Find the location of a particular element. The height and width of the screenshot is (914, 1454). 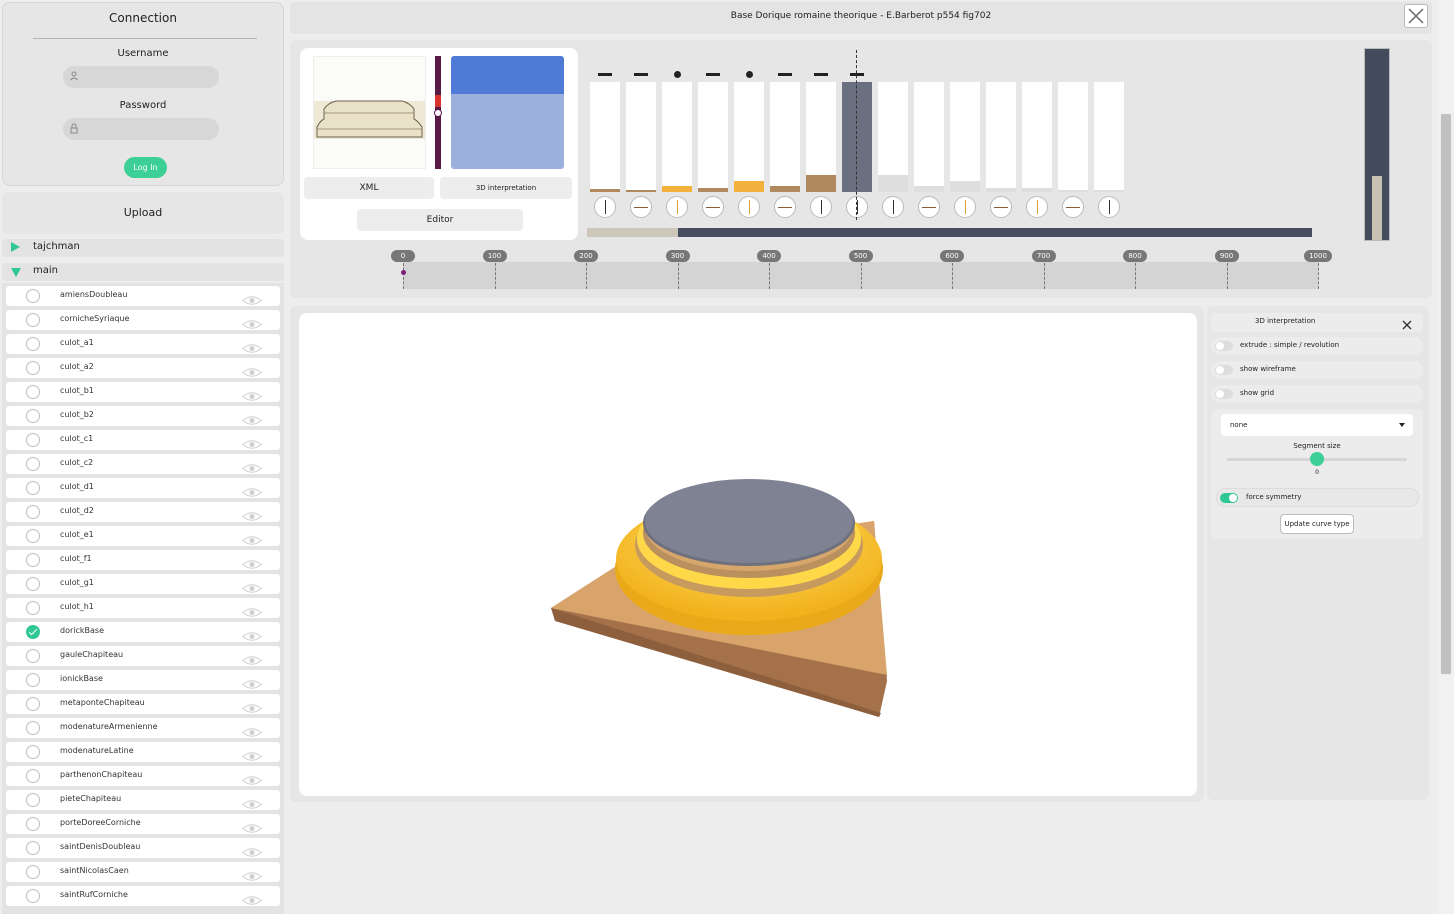

list-item: pieteChapiteau is located at coordinates (143, 800).